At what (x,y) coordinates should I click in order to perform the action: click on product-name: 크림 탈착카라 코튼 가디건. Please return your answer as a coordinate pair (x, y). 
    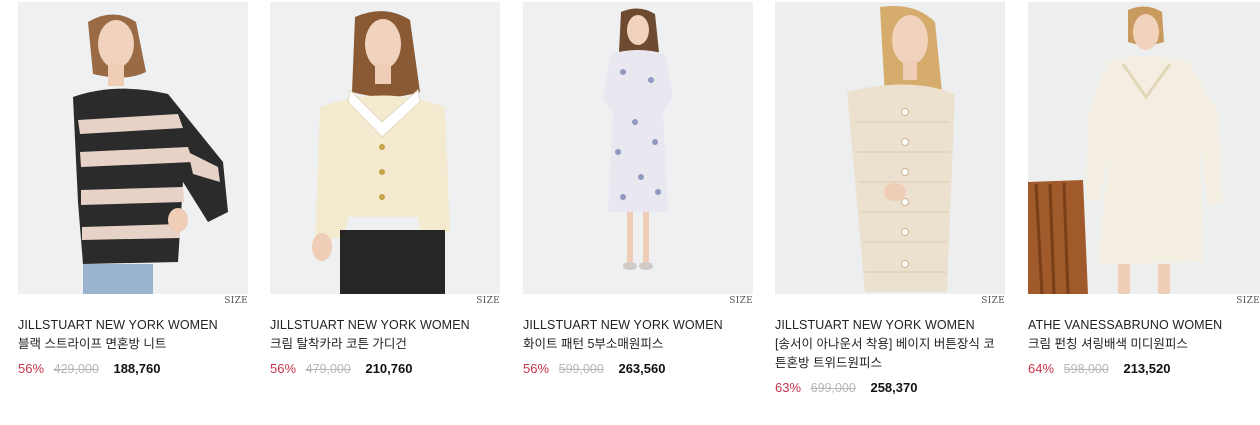
    Looking at the image, I should click on (385, 344).